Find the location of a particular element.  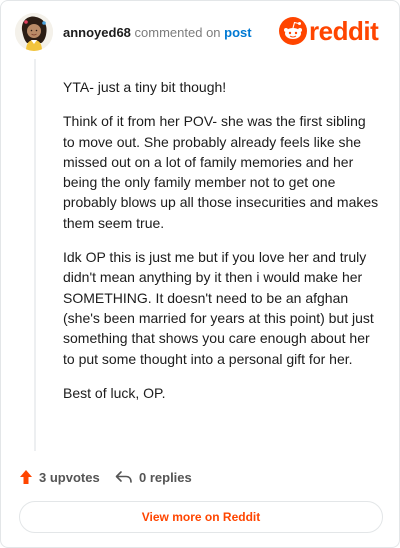

comment-paragraph: YTA- just a tiny bit though! is located at coordinates (145, 87).